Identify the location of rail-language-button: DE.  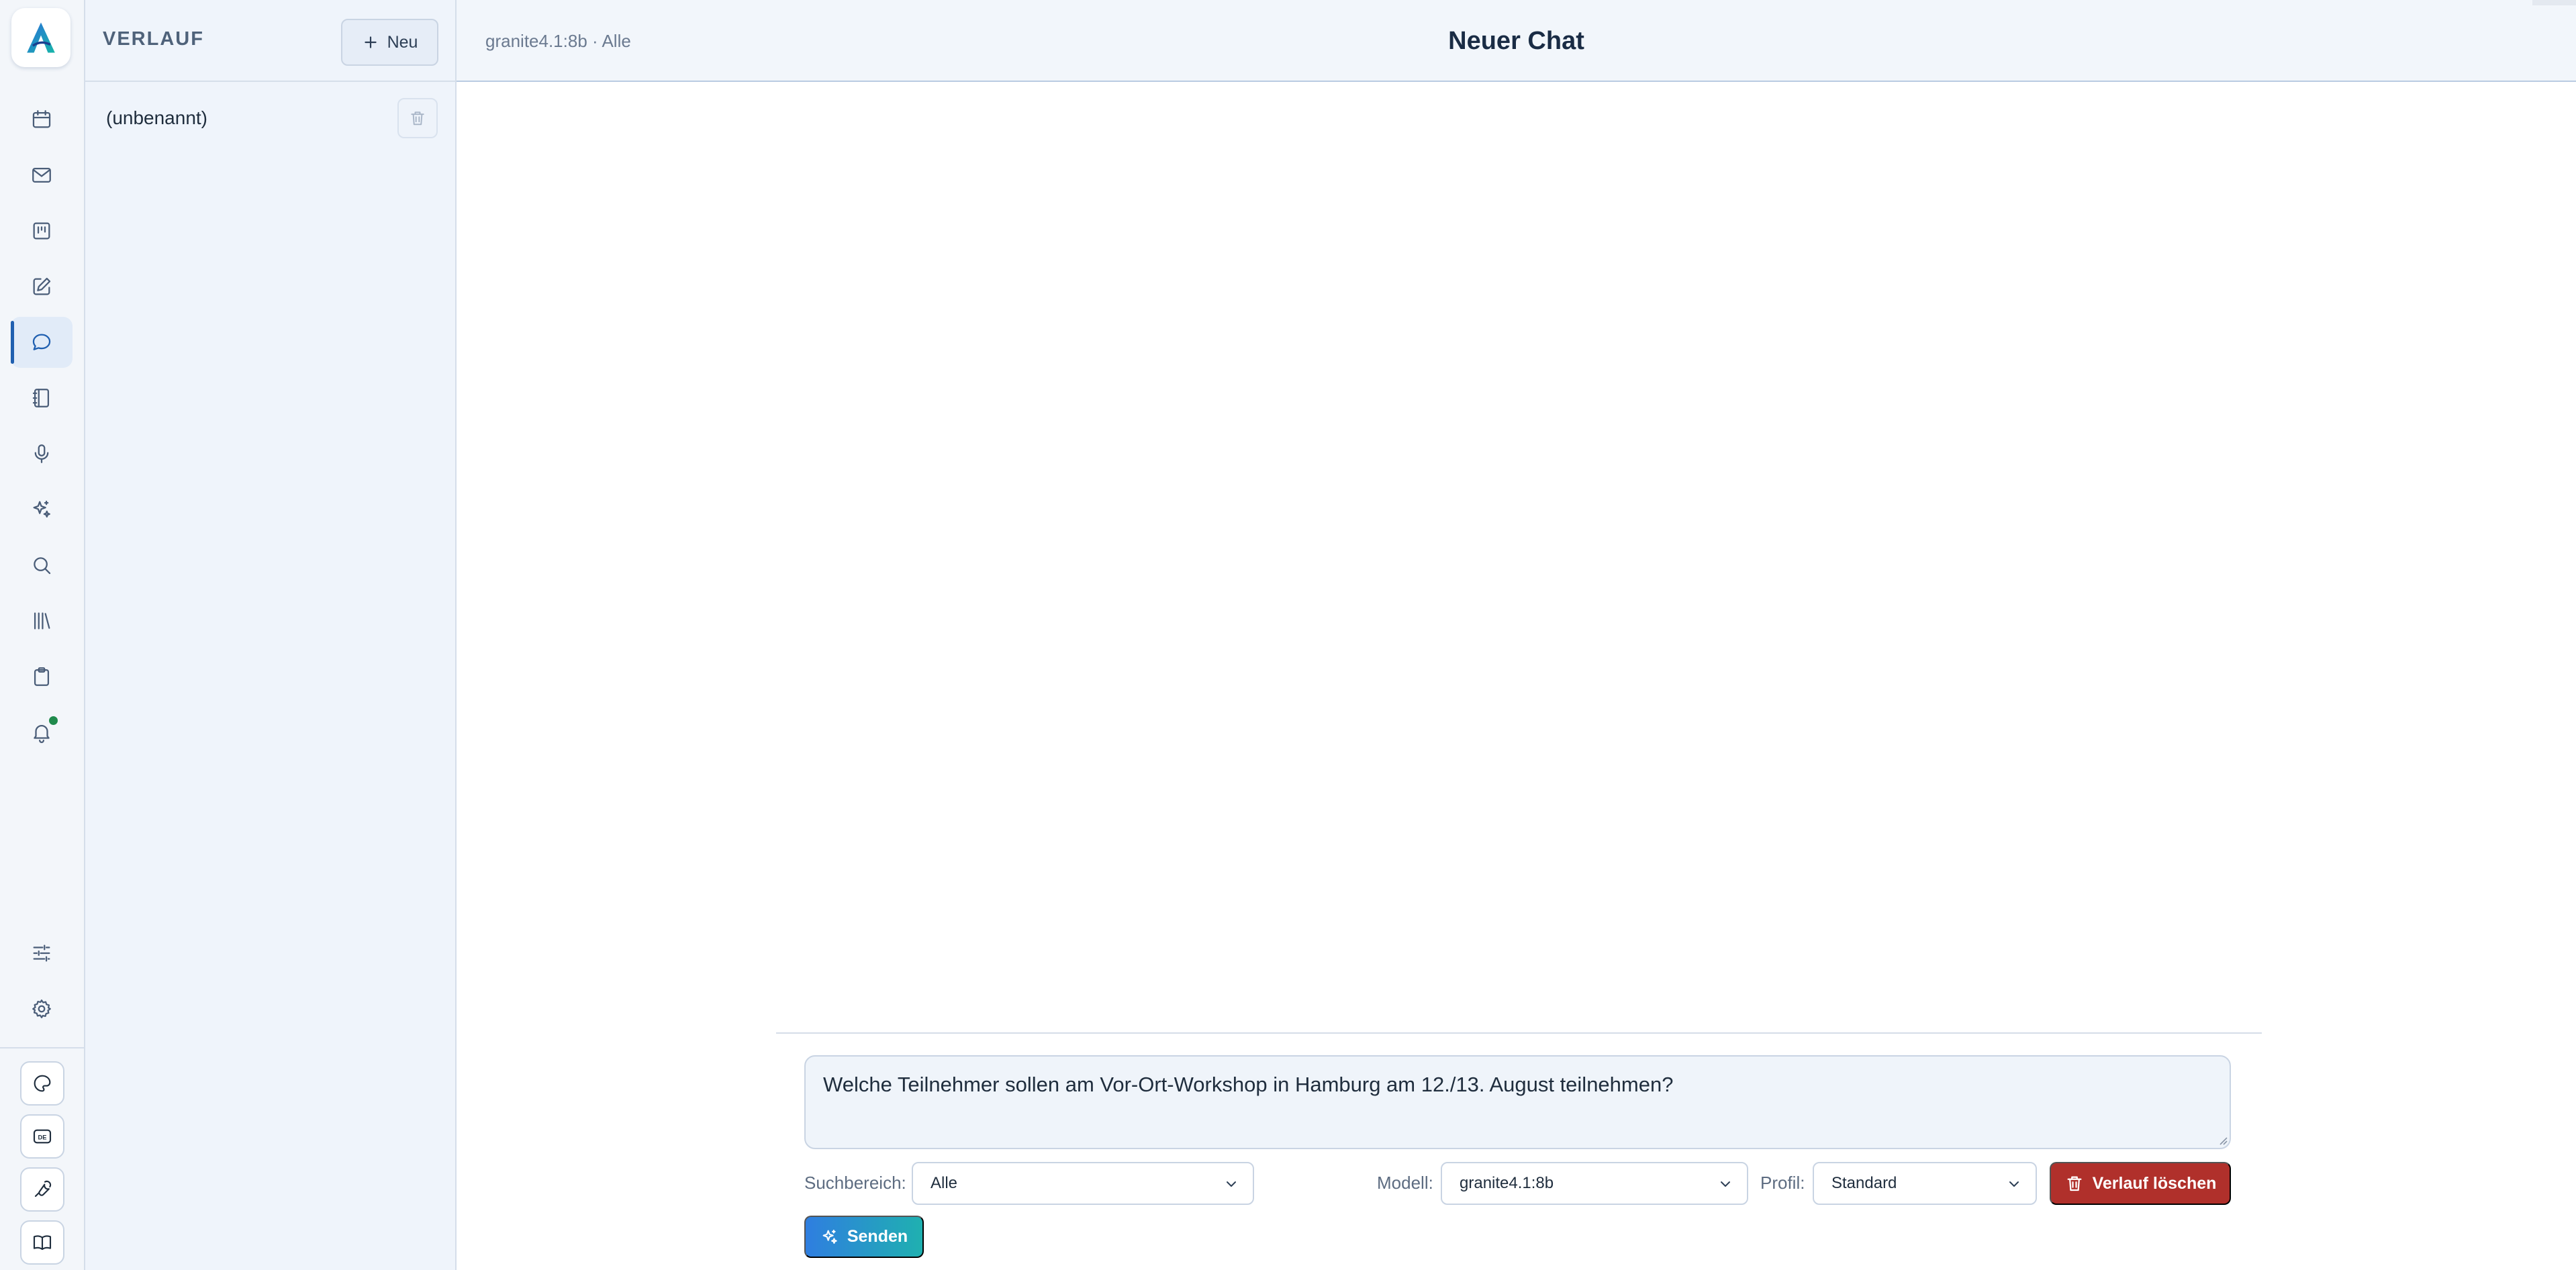
(42, 1137).